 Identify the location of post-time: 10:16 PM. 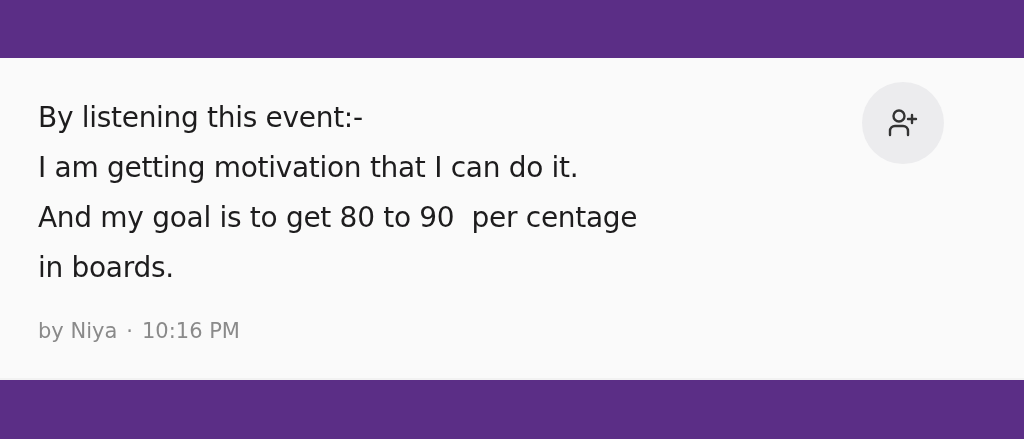
(190, 331).